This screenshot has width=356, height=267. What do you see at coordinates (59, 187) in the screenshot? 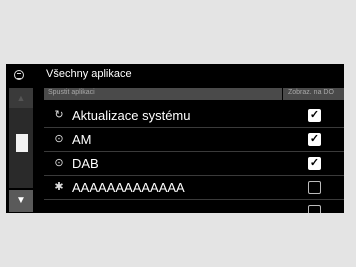
I see `gear-icon: ✱` at bounding box center [59, 187].